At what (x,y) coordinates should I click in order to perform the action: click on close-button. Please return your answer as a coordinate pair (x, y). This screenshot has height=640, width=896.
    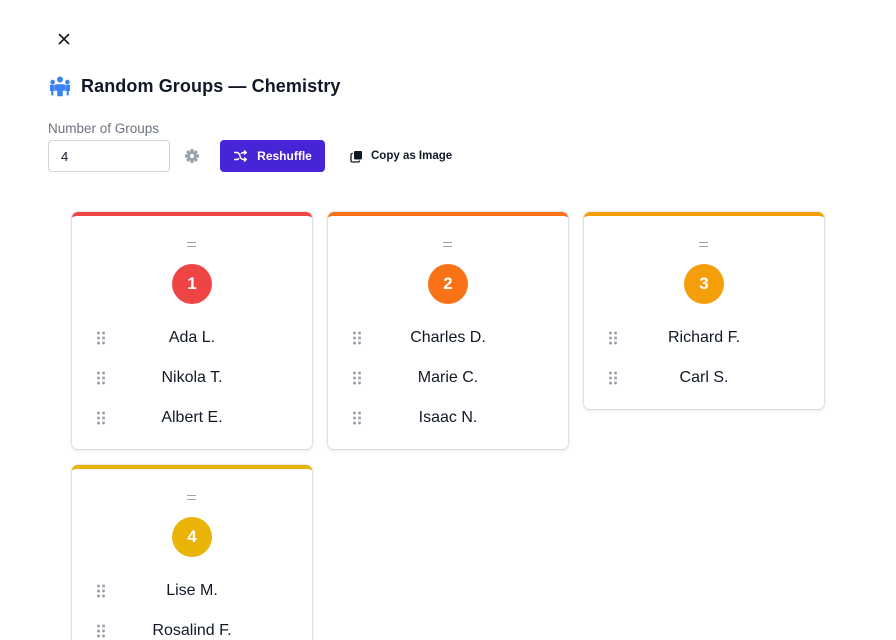
    Looking at the image, I should click on (64, 39).